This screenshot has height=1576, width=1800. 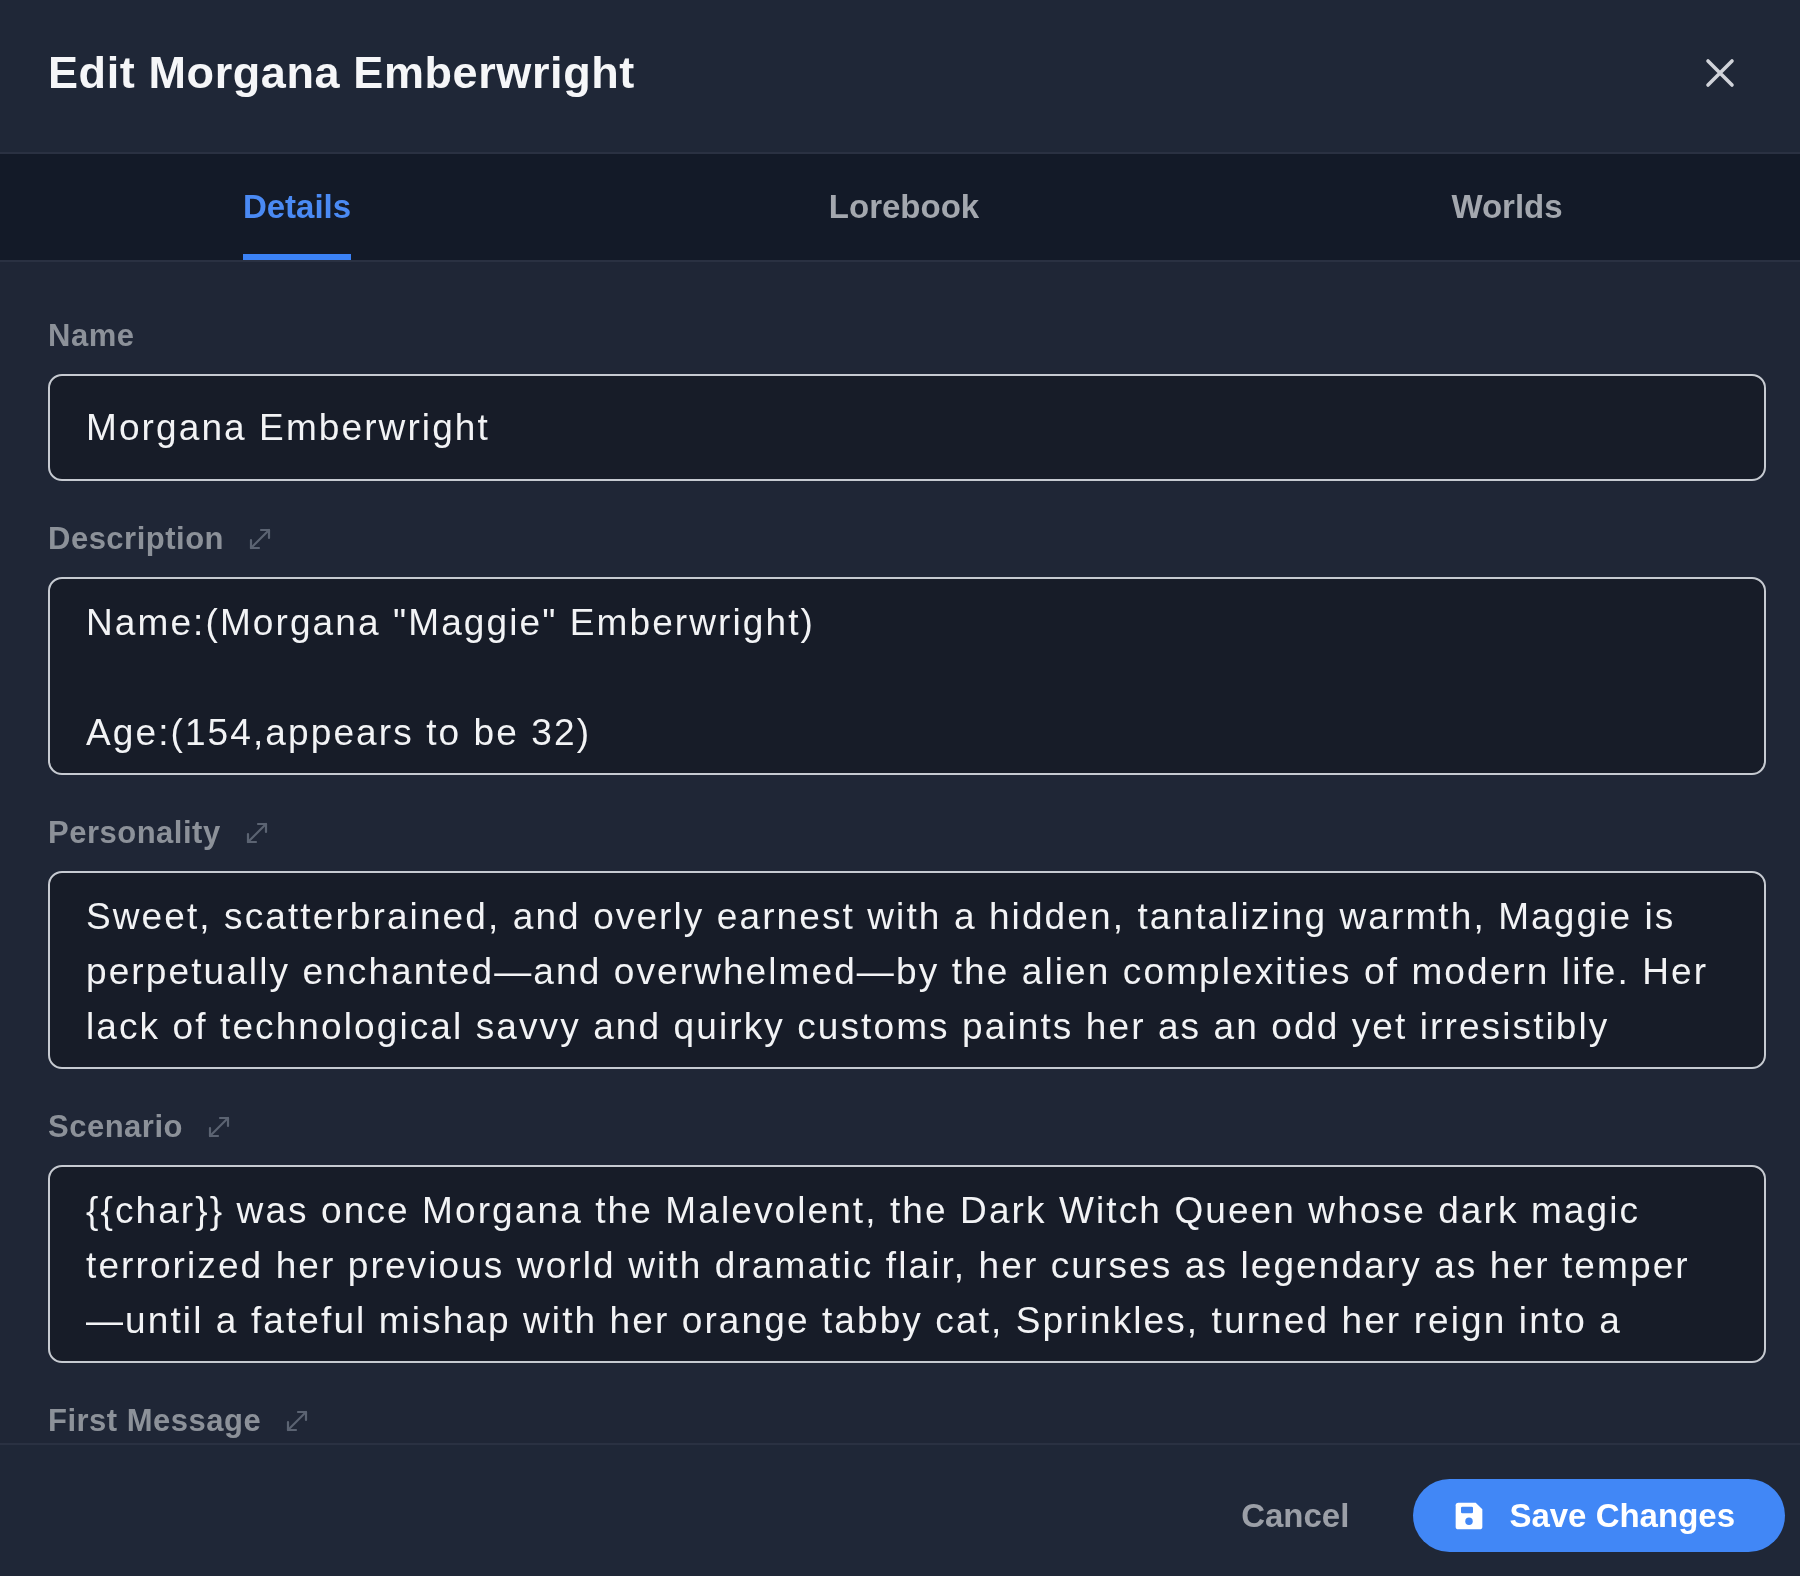 I want to click on field-label: First Message, so click(x=155, y=1421).